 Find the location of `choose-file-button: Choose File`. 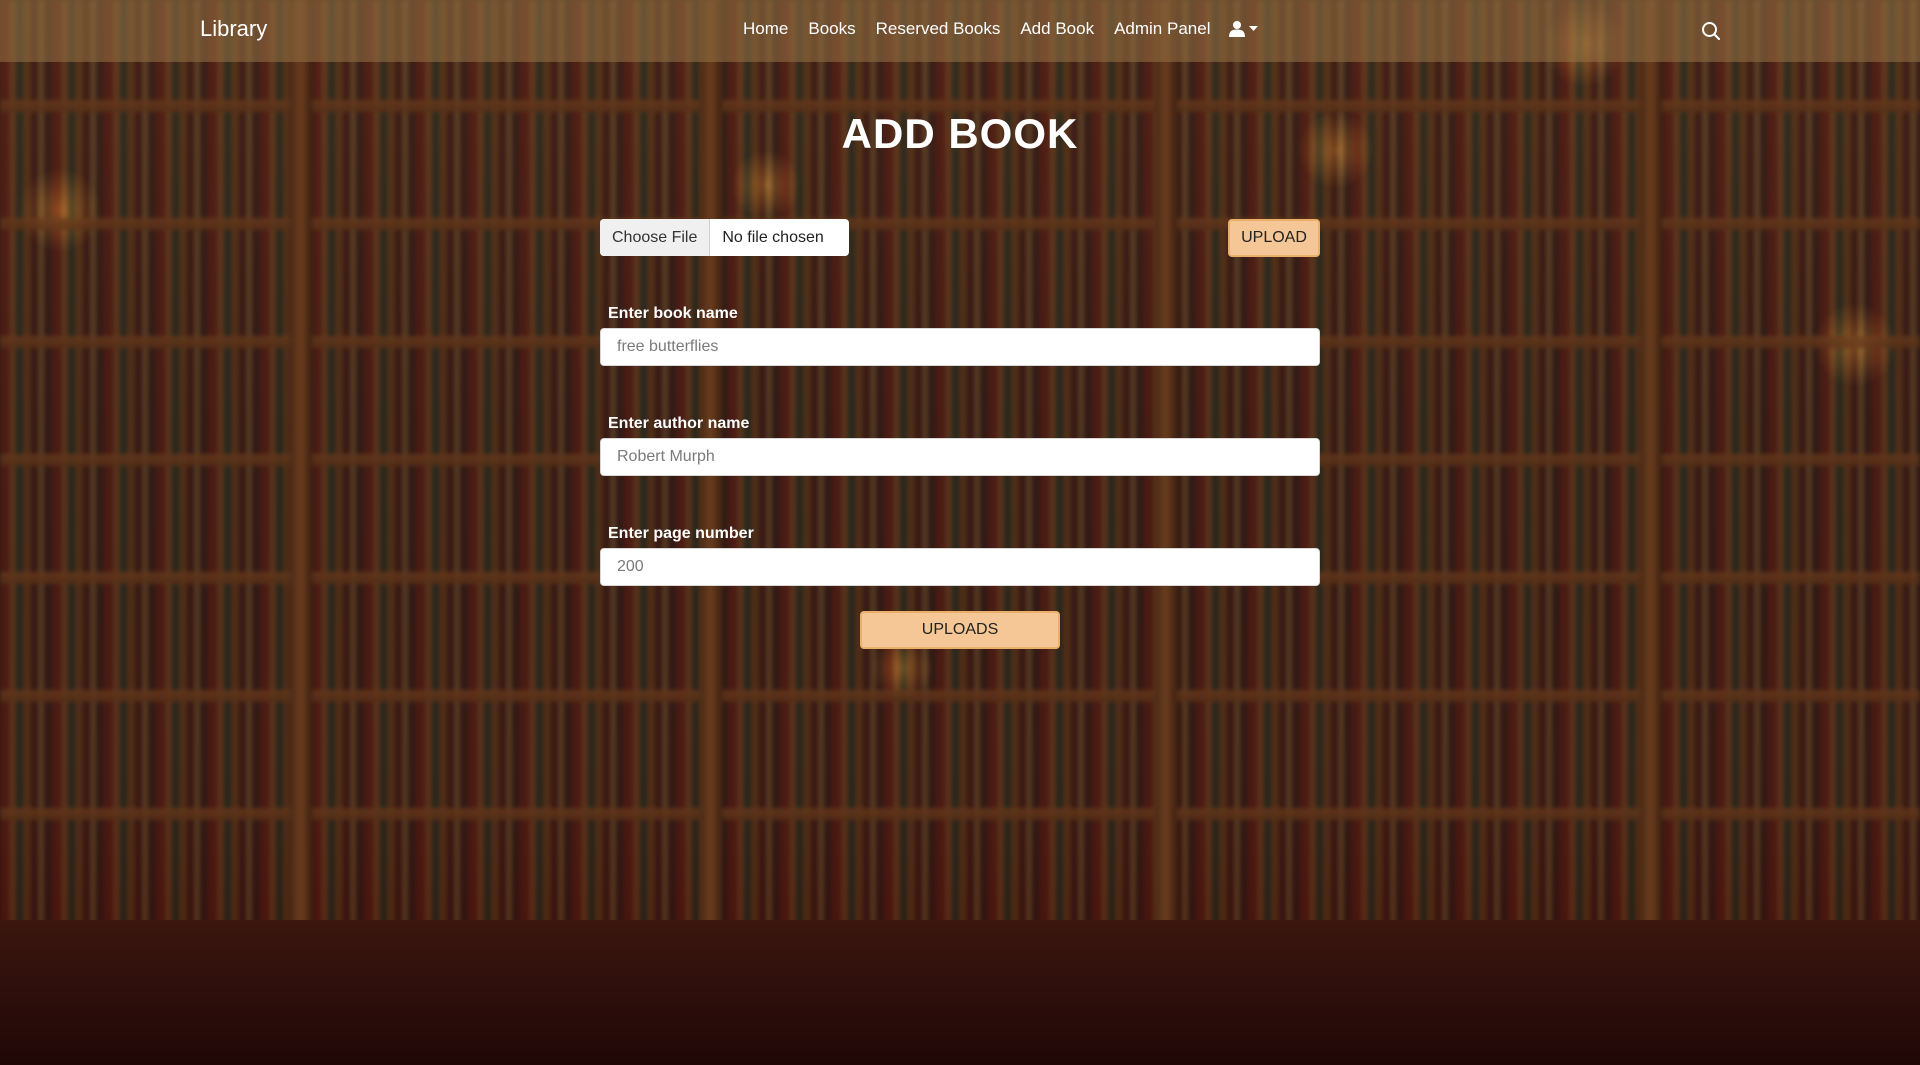

choose-file-button: Choose File is located at coordinates (655, 237).